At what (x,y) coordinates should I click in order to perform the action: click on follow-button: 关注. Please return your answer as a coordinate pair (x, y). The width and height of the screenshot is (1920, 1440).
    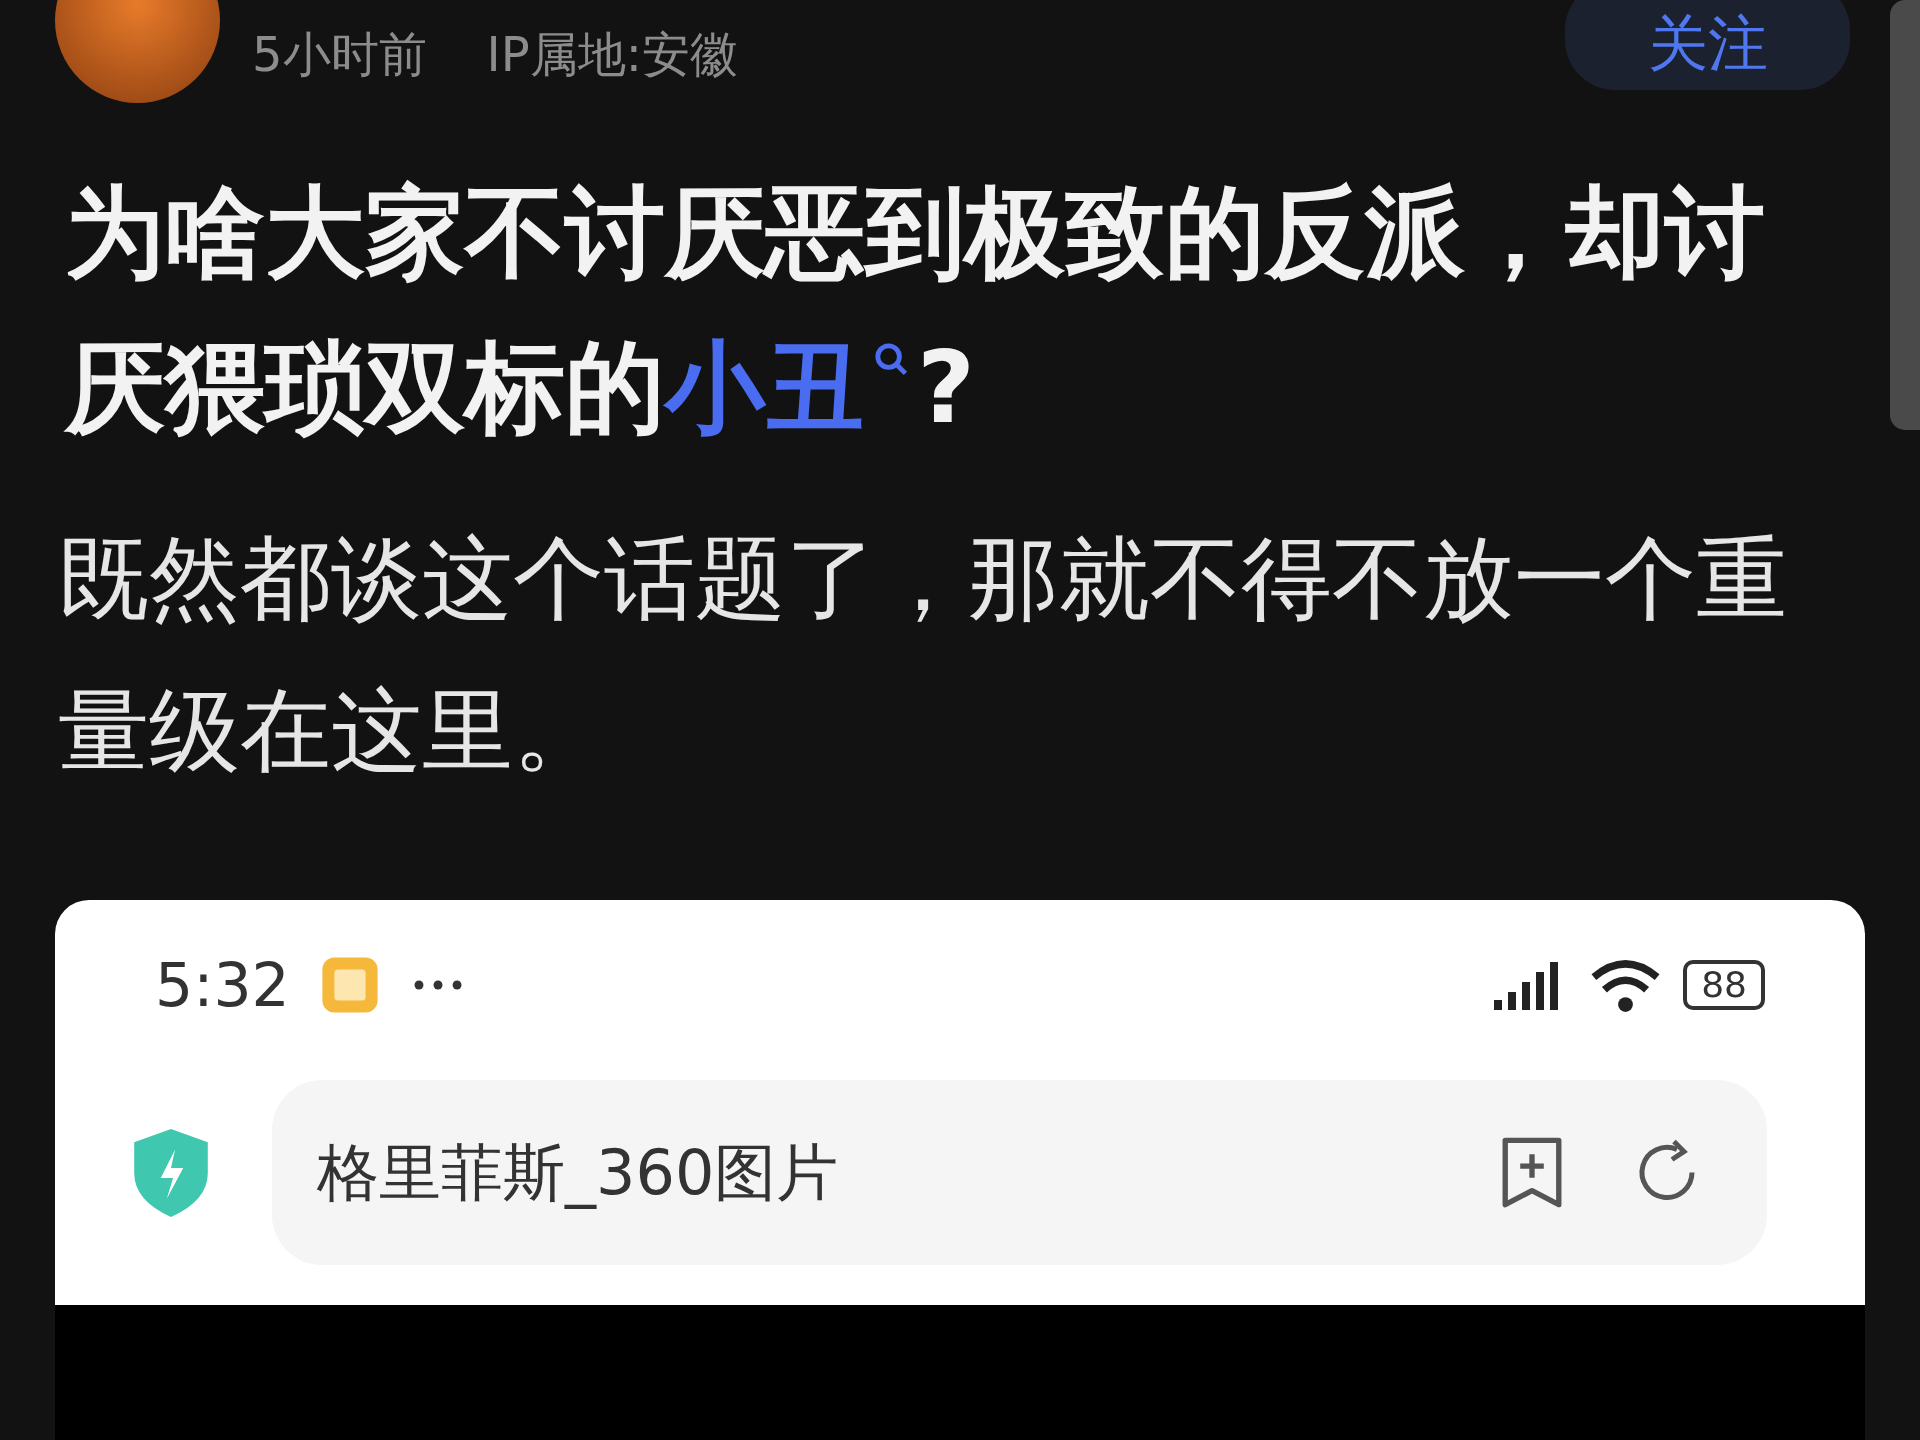
    Looking at the image, I should click on (1707, 45).